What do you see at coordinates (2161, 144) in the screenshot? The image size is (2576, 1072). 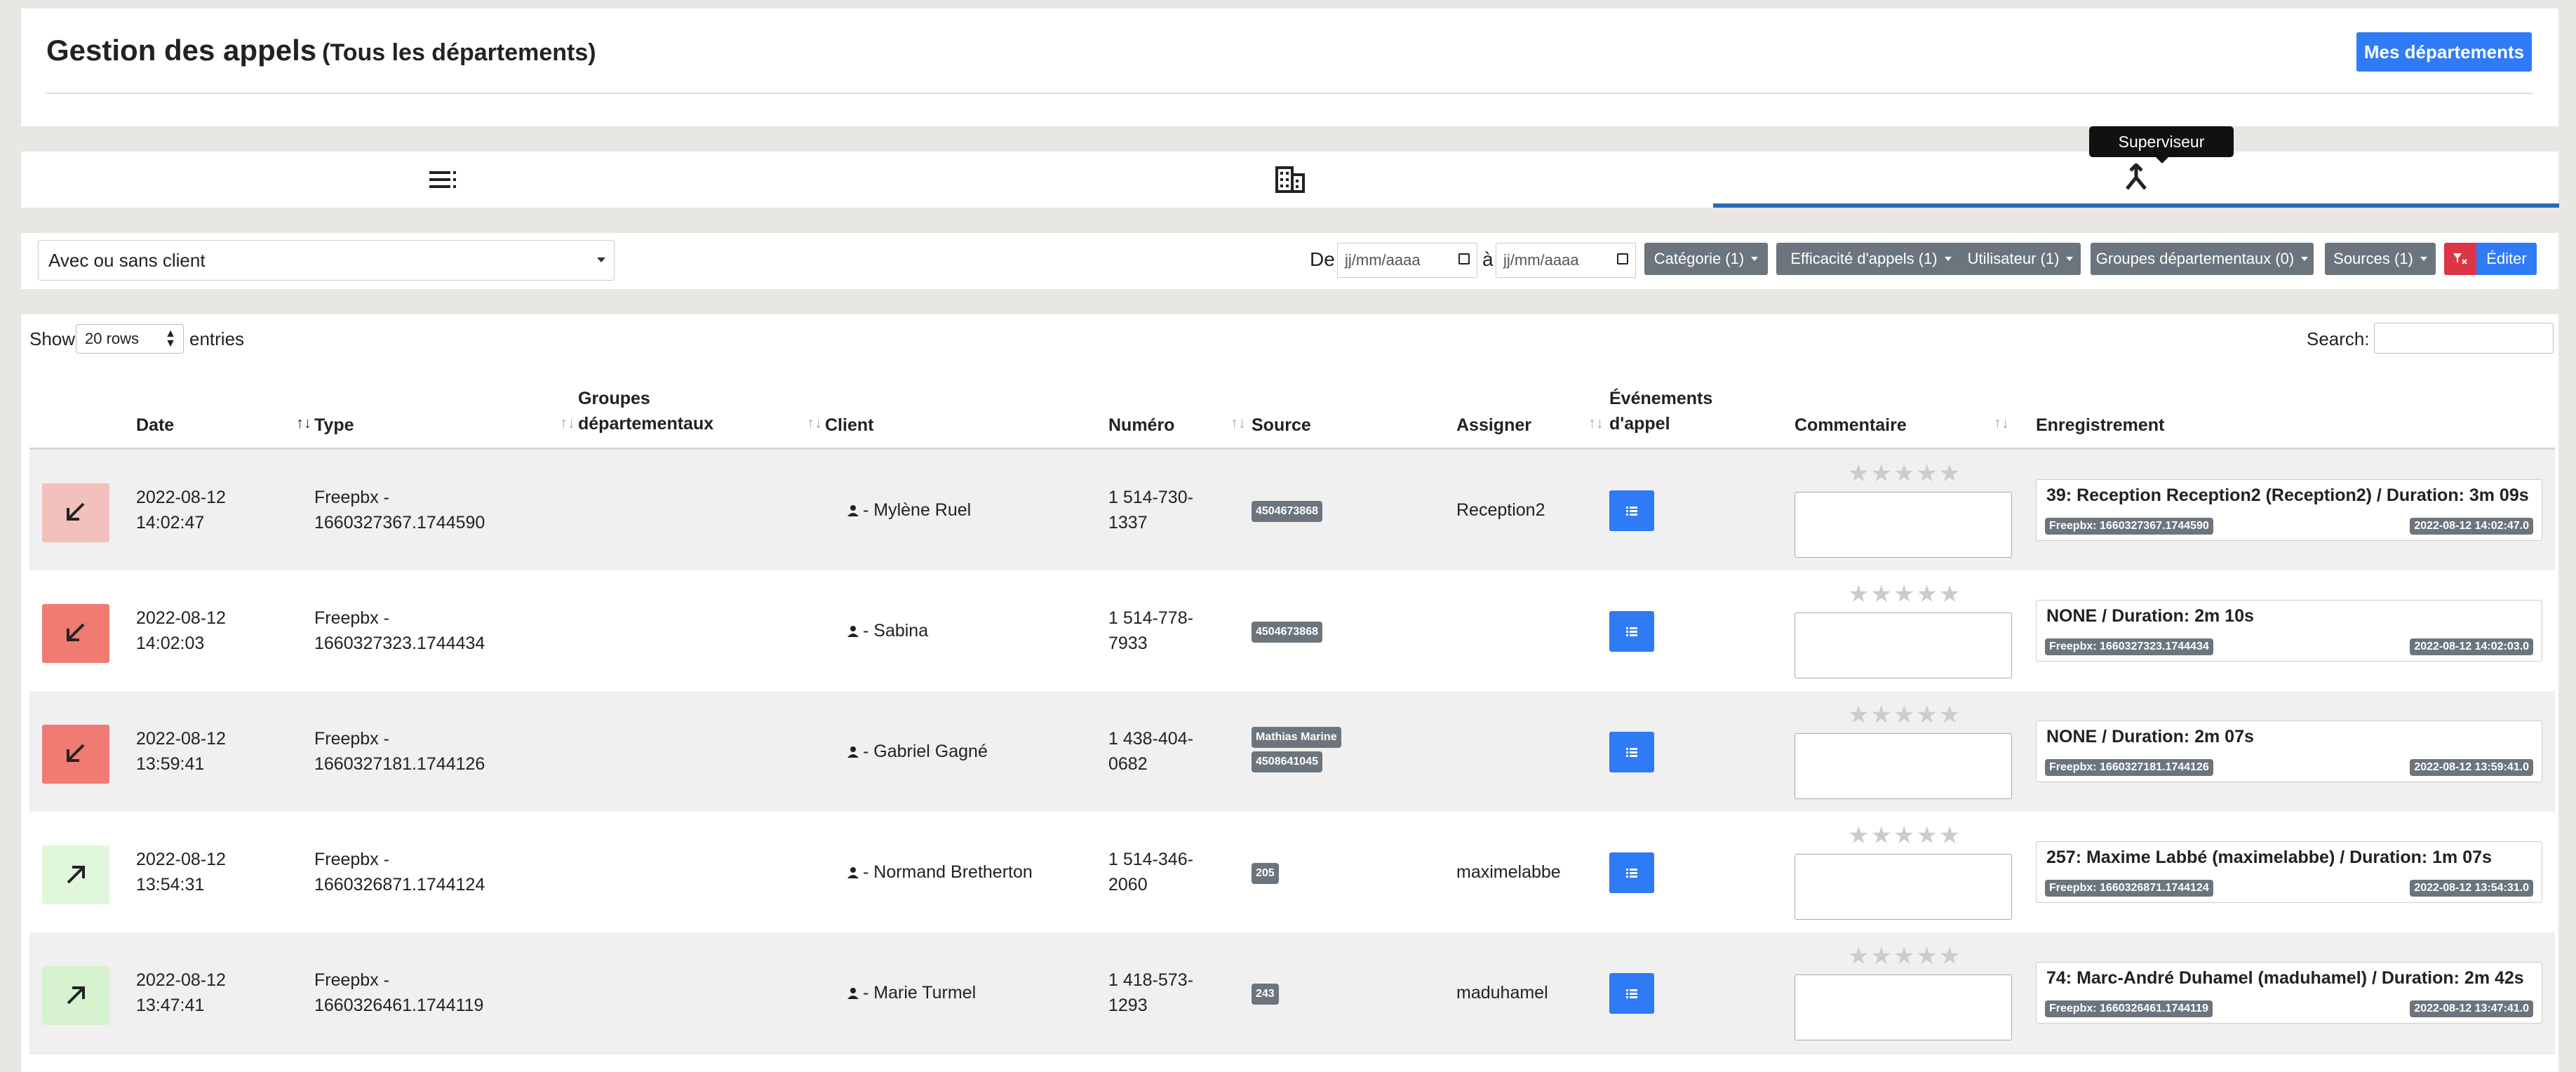 I see `superviseur-tooltip: Superviseur` at bounding box center [2161, 144].